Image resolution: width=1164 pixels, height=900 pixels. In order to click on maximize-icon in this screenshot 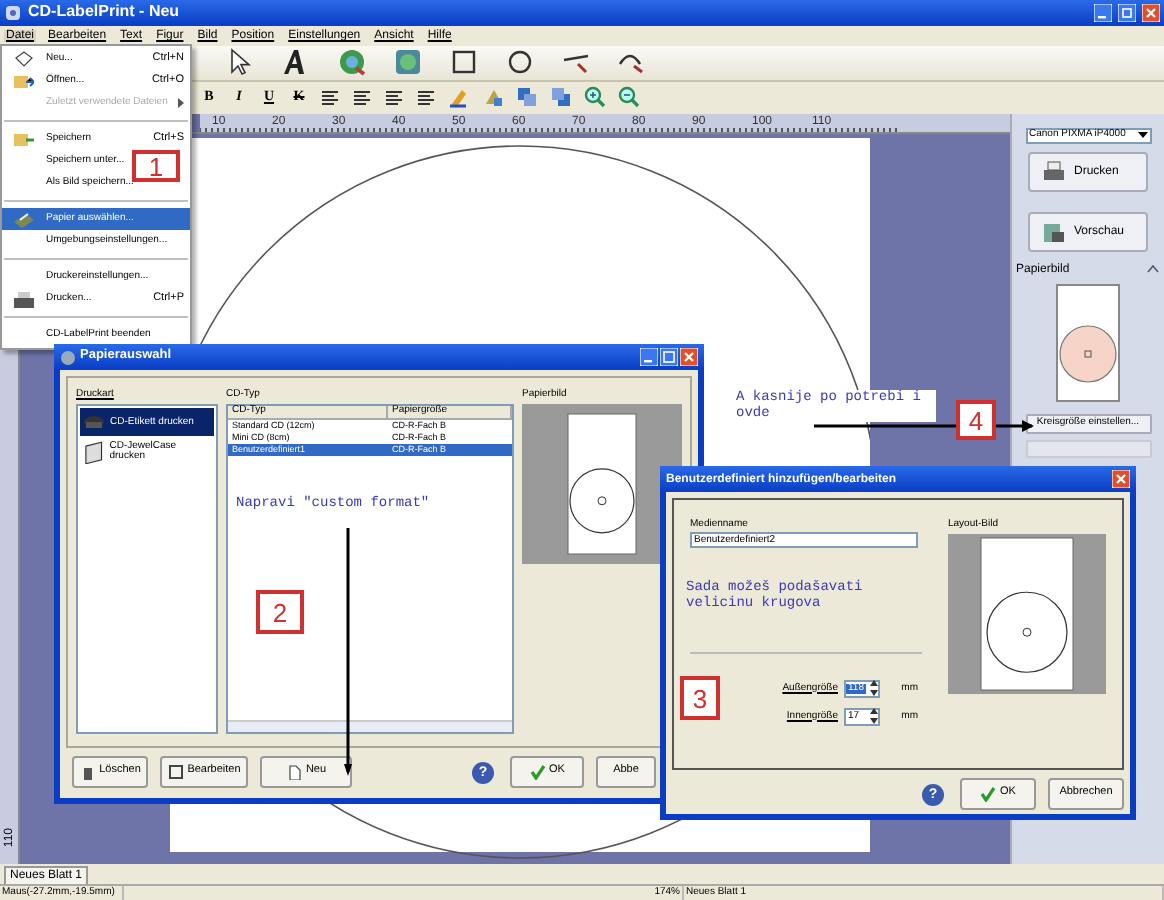, I will do `click(669, 357)`.